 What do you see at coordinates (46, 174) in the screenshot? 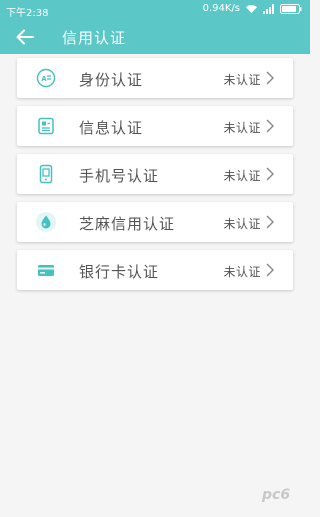
I see `phone-icon` at bounding box center [46, 174].